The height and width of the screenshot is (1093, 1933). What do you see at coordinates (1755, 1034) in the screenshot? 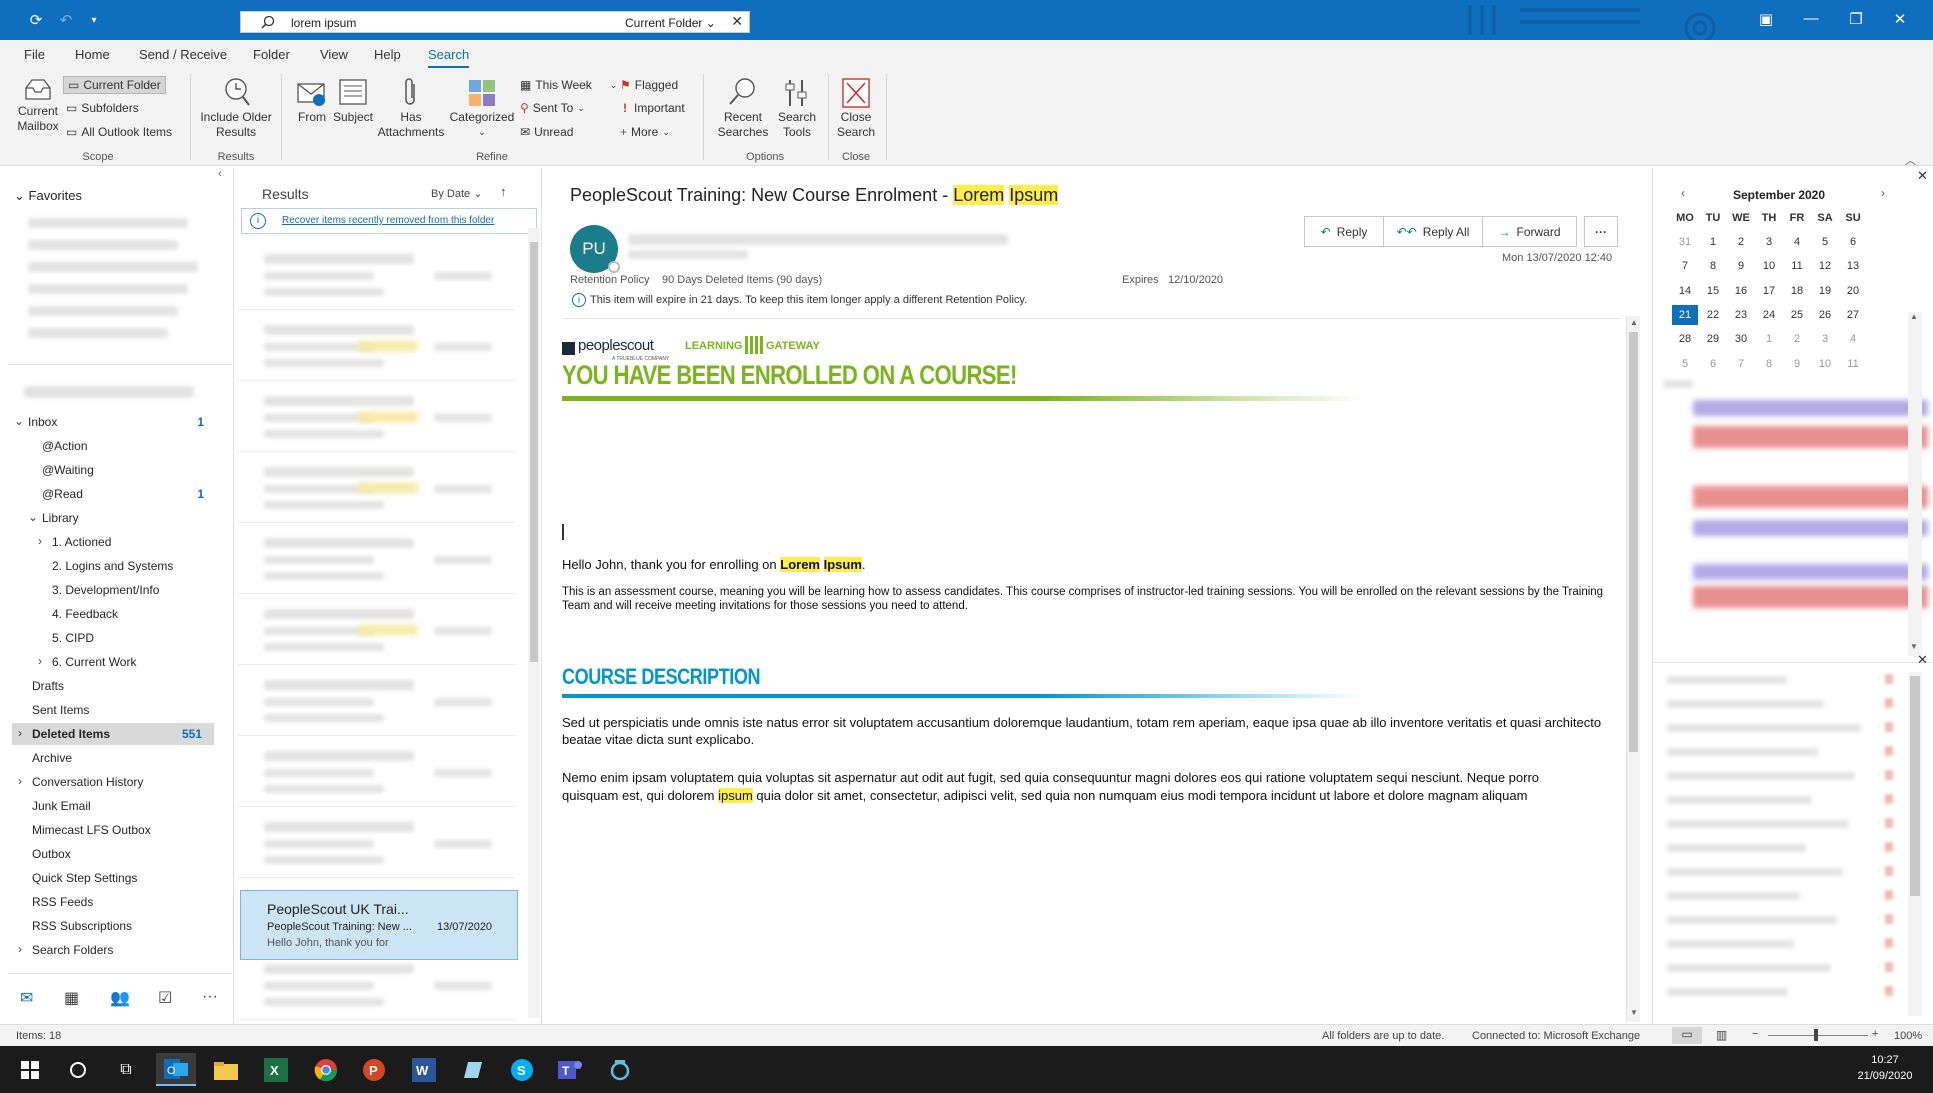
I see `zoom-out-icon: −` at bounding box center [1755, 1034].